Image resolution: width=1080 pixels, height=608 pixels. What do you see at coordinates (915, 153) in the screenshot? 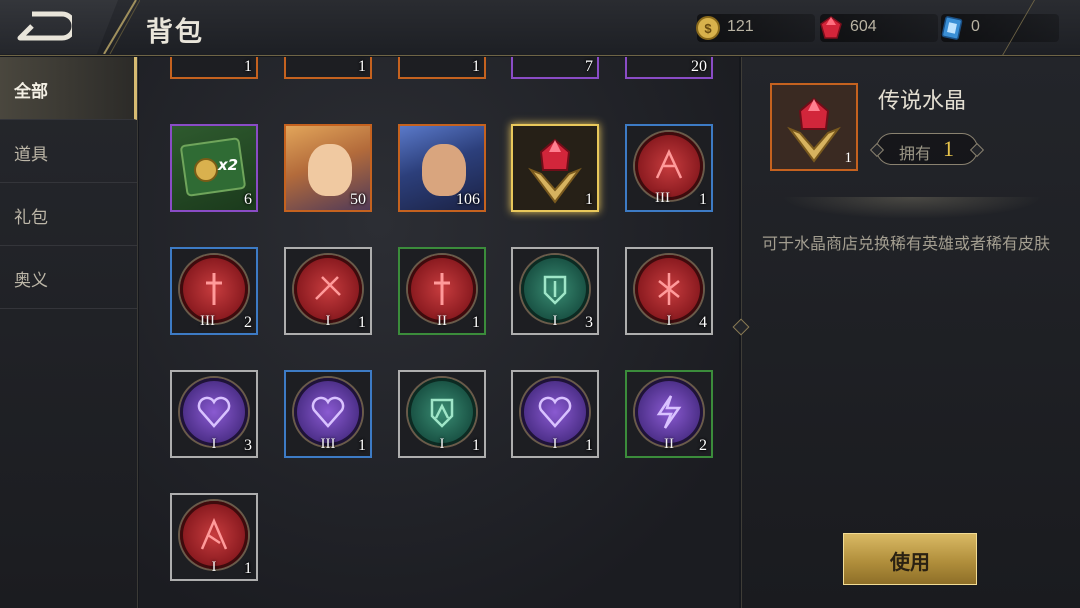
I see `owned-label: 拥有` at bounding box center [915, 153].